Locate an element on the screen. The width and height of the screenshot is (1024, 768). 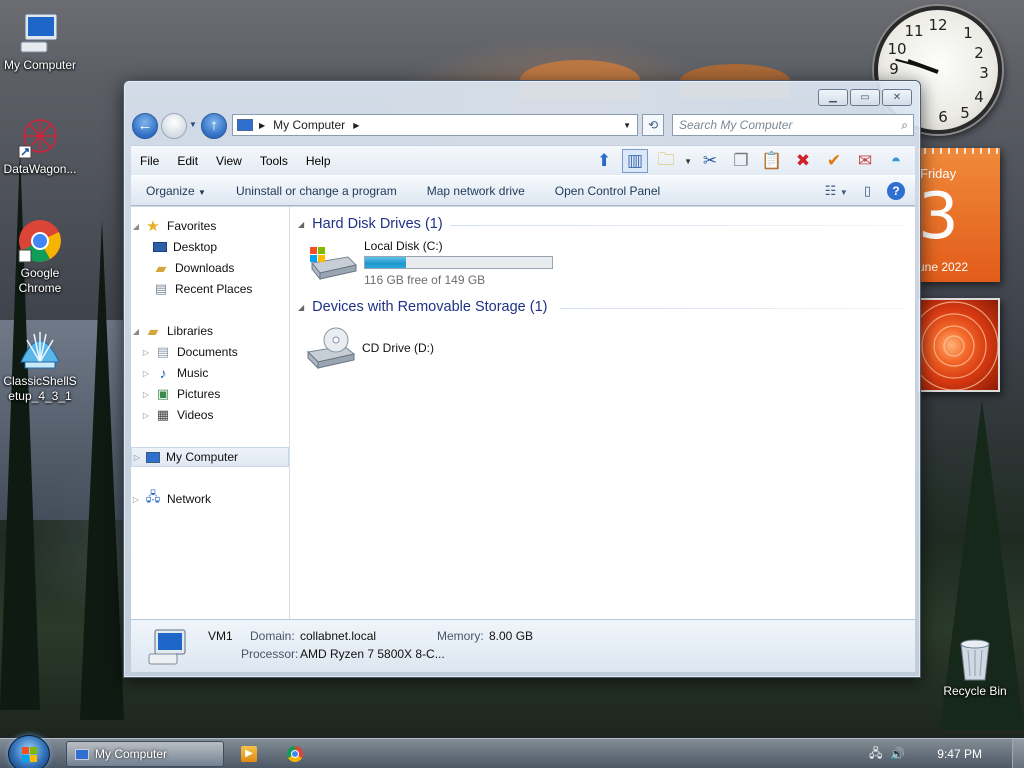
nav-documents: ▷ ▤ Documents is located at coordinates (210, 352).